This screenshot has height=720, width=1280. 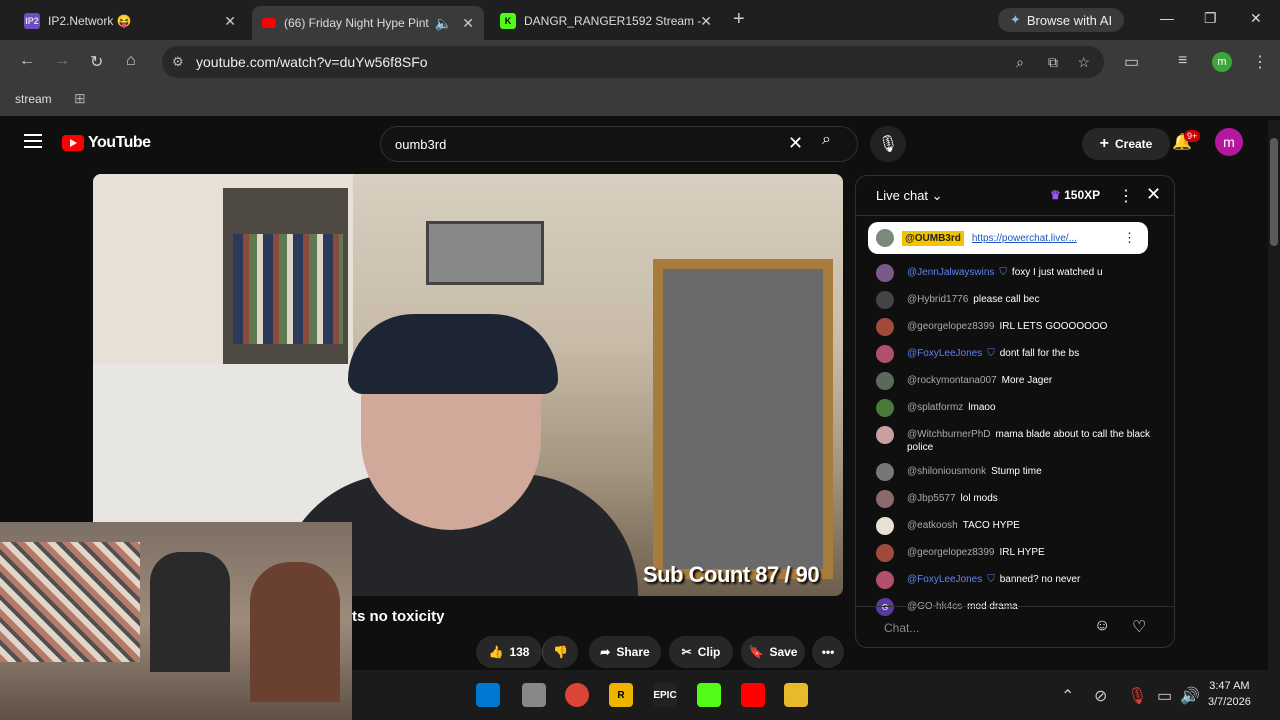 What do you see at coordinates (946, 471) in the screenshot?
I see `chat-username: @shiloniousmonk` at bounding box center [946, 471].